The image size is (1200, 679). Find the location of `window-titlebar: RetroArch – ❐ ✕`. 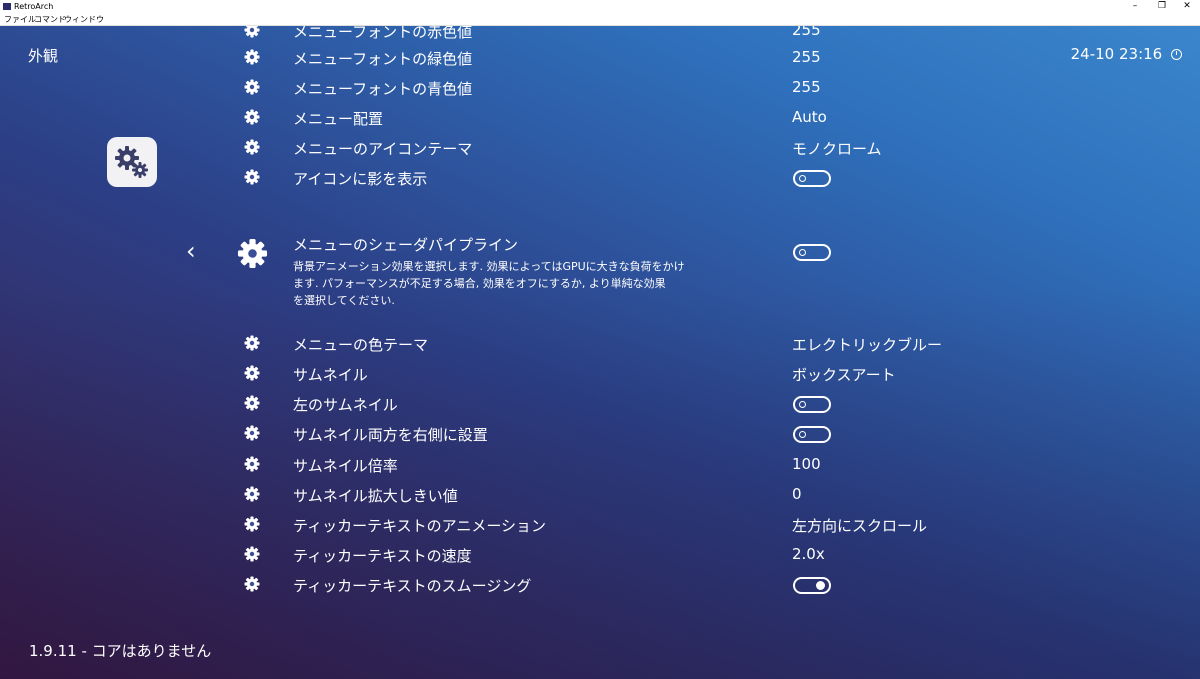

window-titlebar: RetroArch – ❐ ✕ is located at coordinates (600, 6).